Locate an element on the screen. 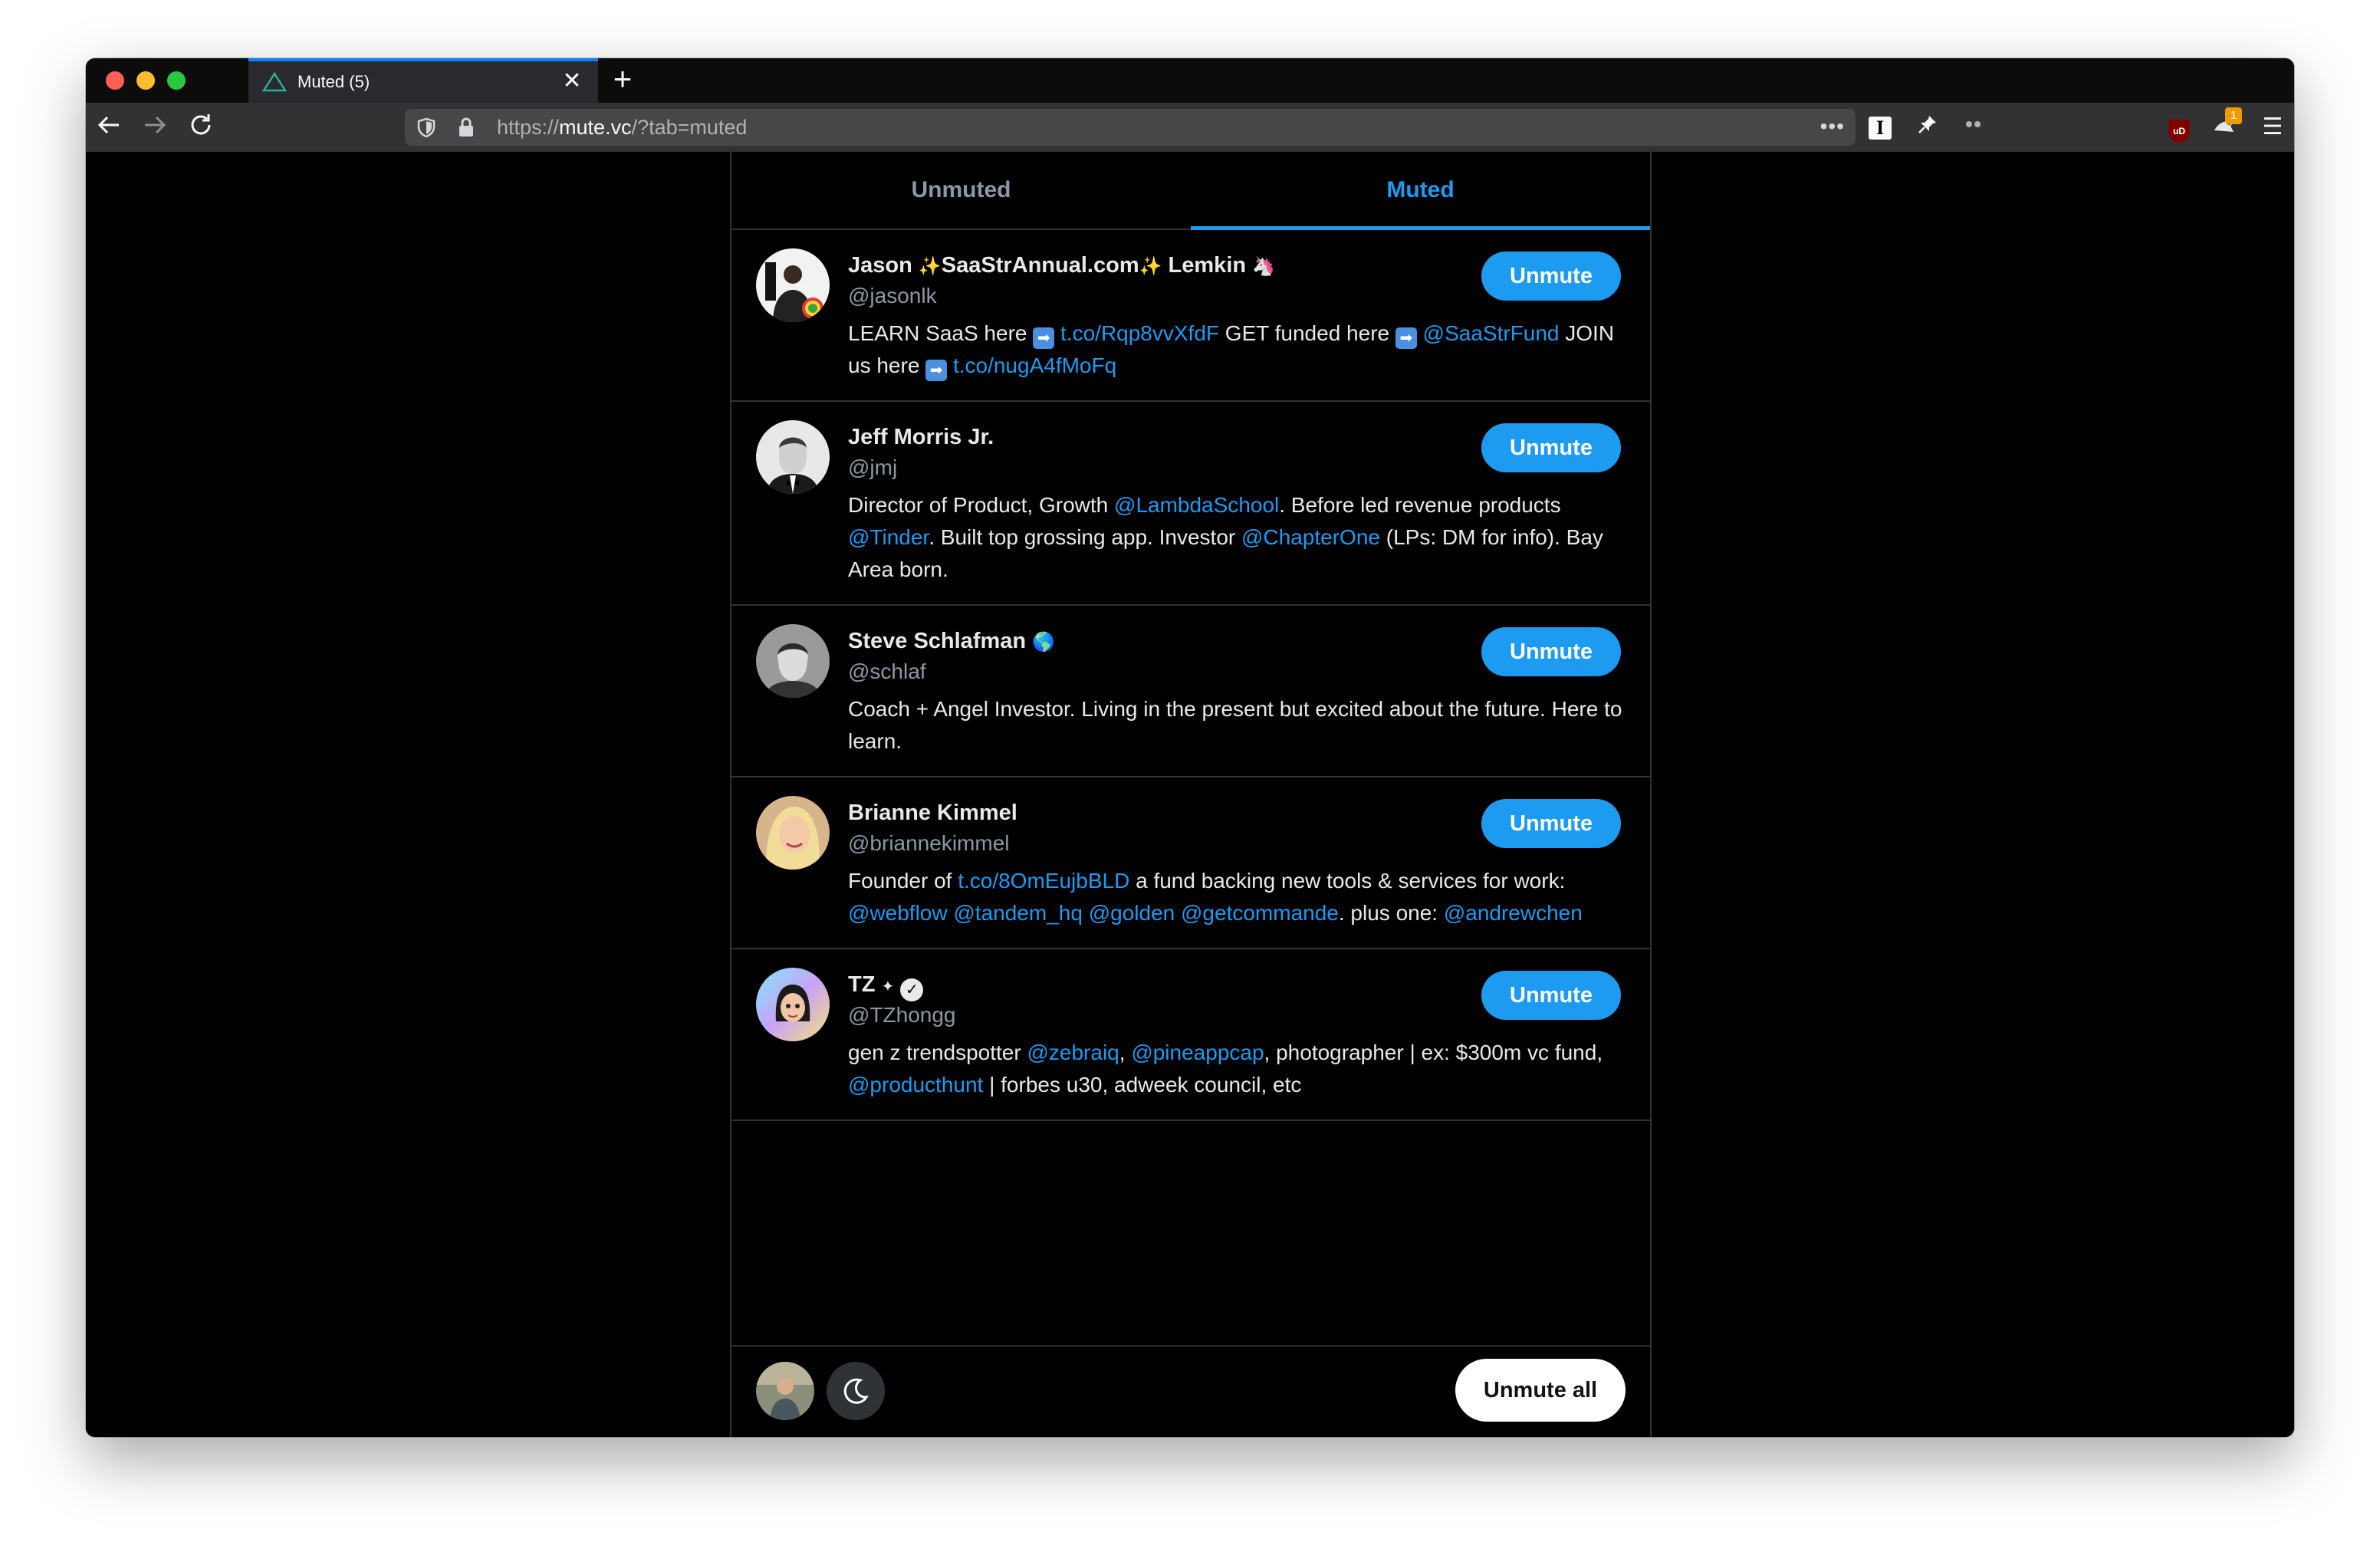  bio-mention: @producthunt is located at coordinates (916, 1085).